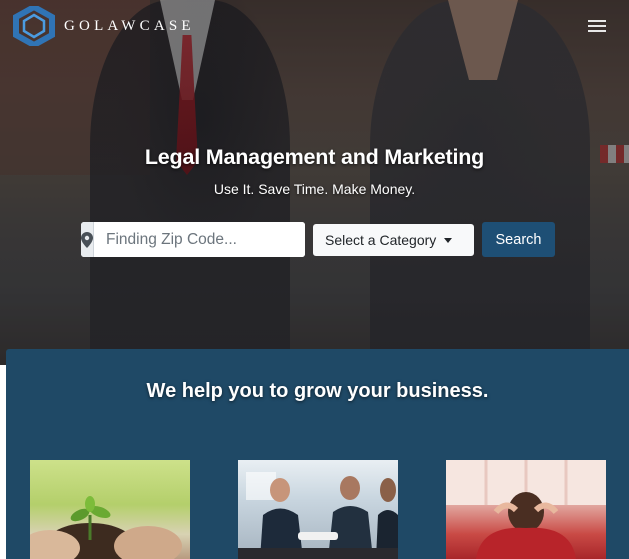 Image resolution: width=629 pixels, height=559 pixels. Describe the element at coordinates (34, 26) in the screenshot. I see `hexagon-logo-icon` at that location.